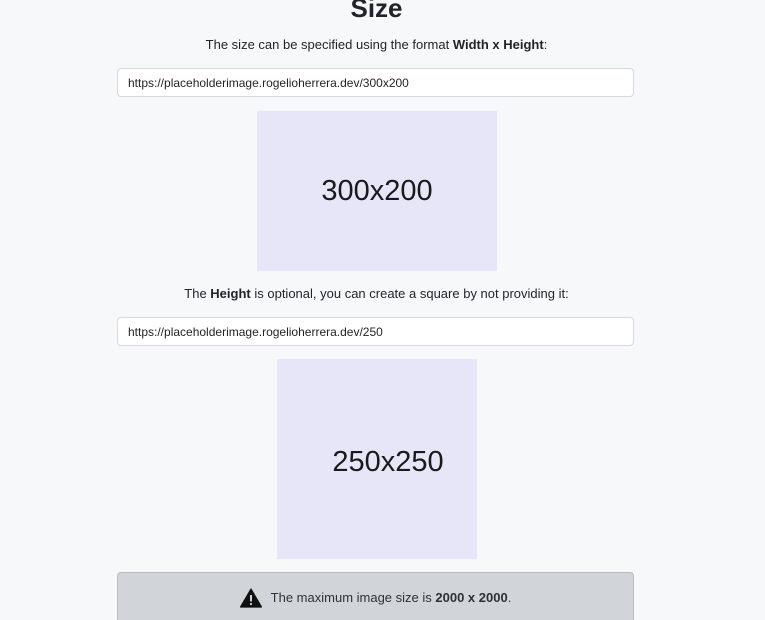  Describe the element at coordinates (197, 293) in the screenshot. I see `square-text-before: The` at that location.